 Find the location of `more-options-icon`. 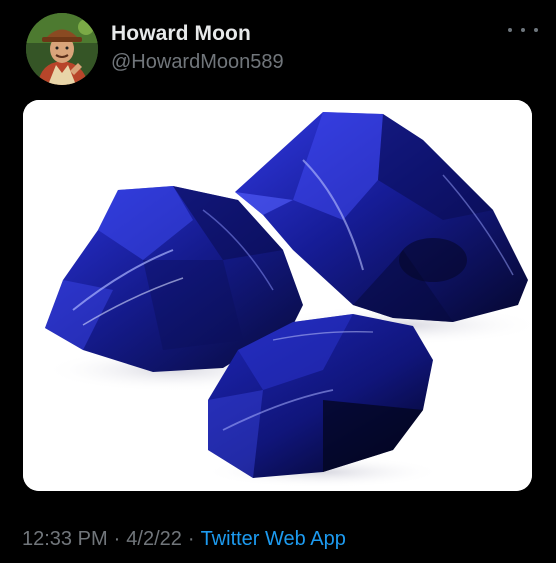

more-options-icon is located at coordinates (523, 30).